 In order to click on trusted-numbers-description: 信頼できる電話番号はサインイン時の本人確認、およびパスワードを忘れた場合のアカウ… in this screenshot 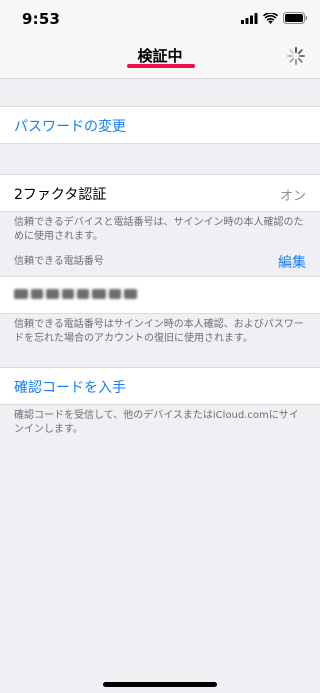, I will do `click(159, 331)`.